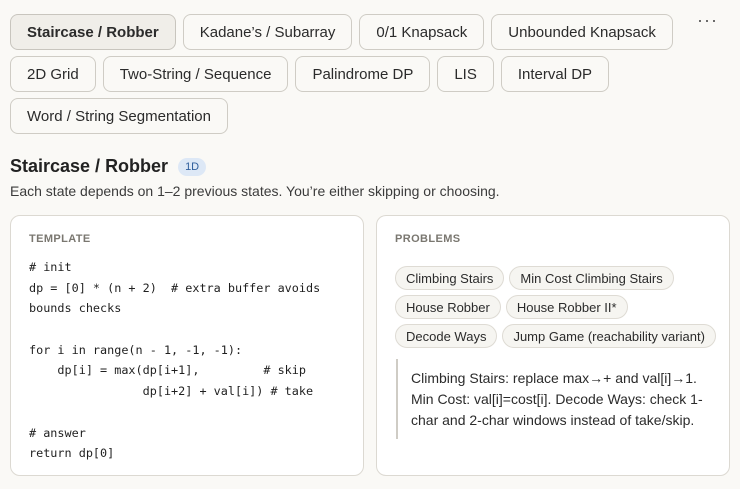 The height and width of the screenshot is (489, 740). What do you see at coordinates (195, 74) in the screenshot?
I see `tab-two-string-sequence: Two-String / Sequence` at bounding box center [195, 74].